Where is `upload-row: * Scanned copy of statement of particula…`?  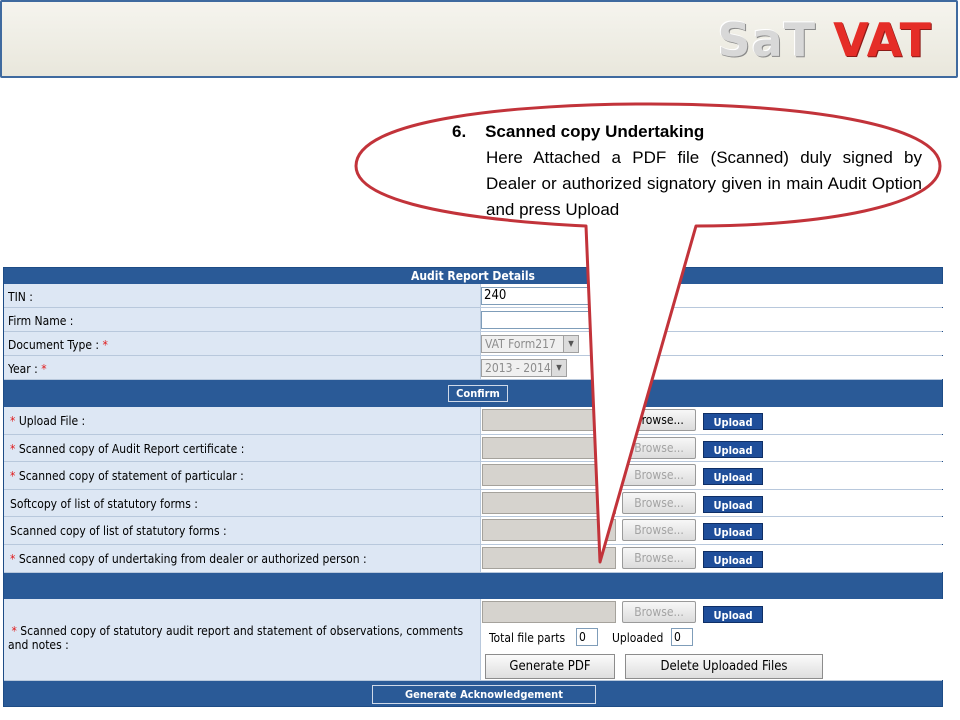 upload-row: * Scanned copy of statement of particula… is located at coordinates (473, 476).